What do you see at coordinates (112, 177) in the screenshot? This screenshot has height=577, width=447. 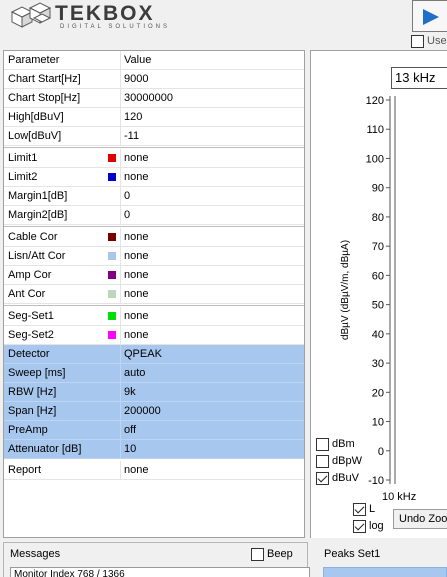 I see `limit2-color-swatch` at bounding box center [112, 177].